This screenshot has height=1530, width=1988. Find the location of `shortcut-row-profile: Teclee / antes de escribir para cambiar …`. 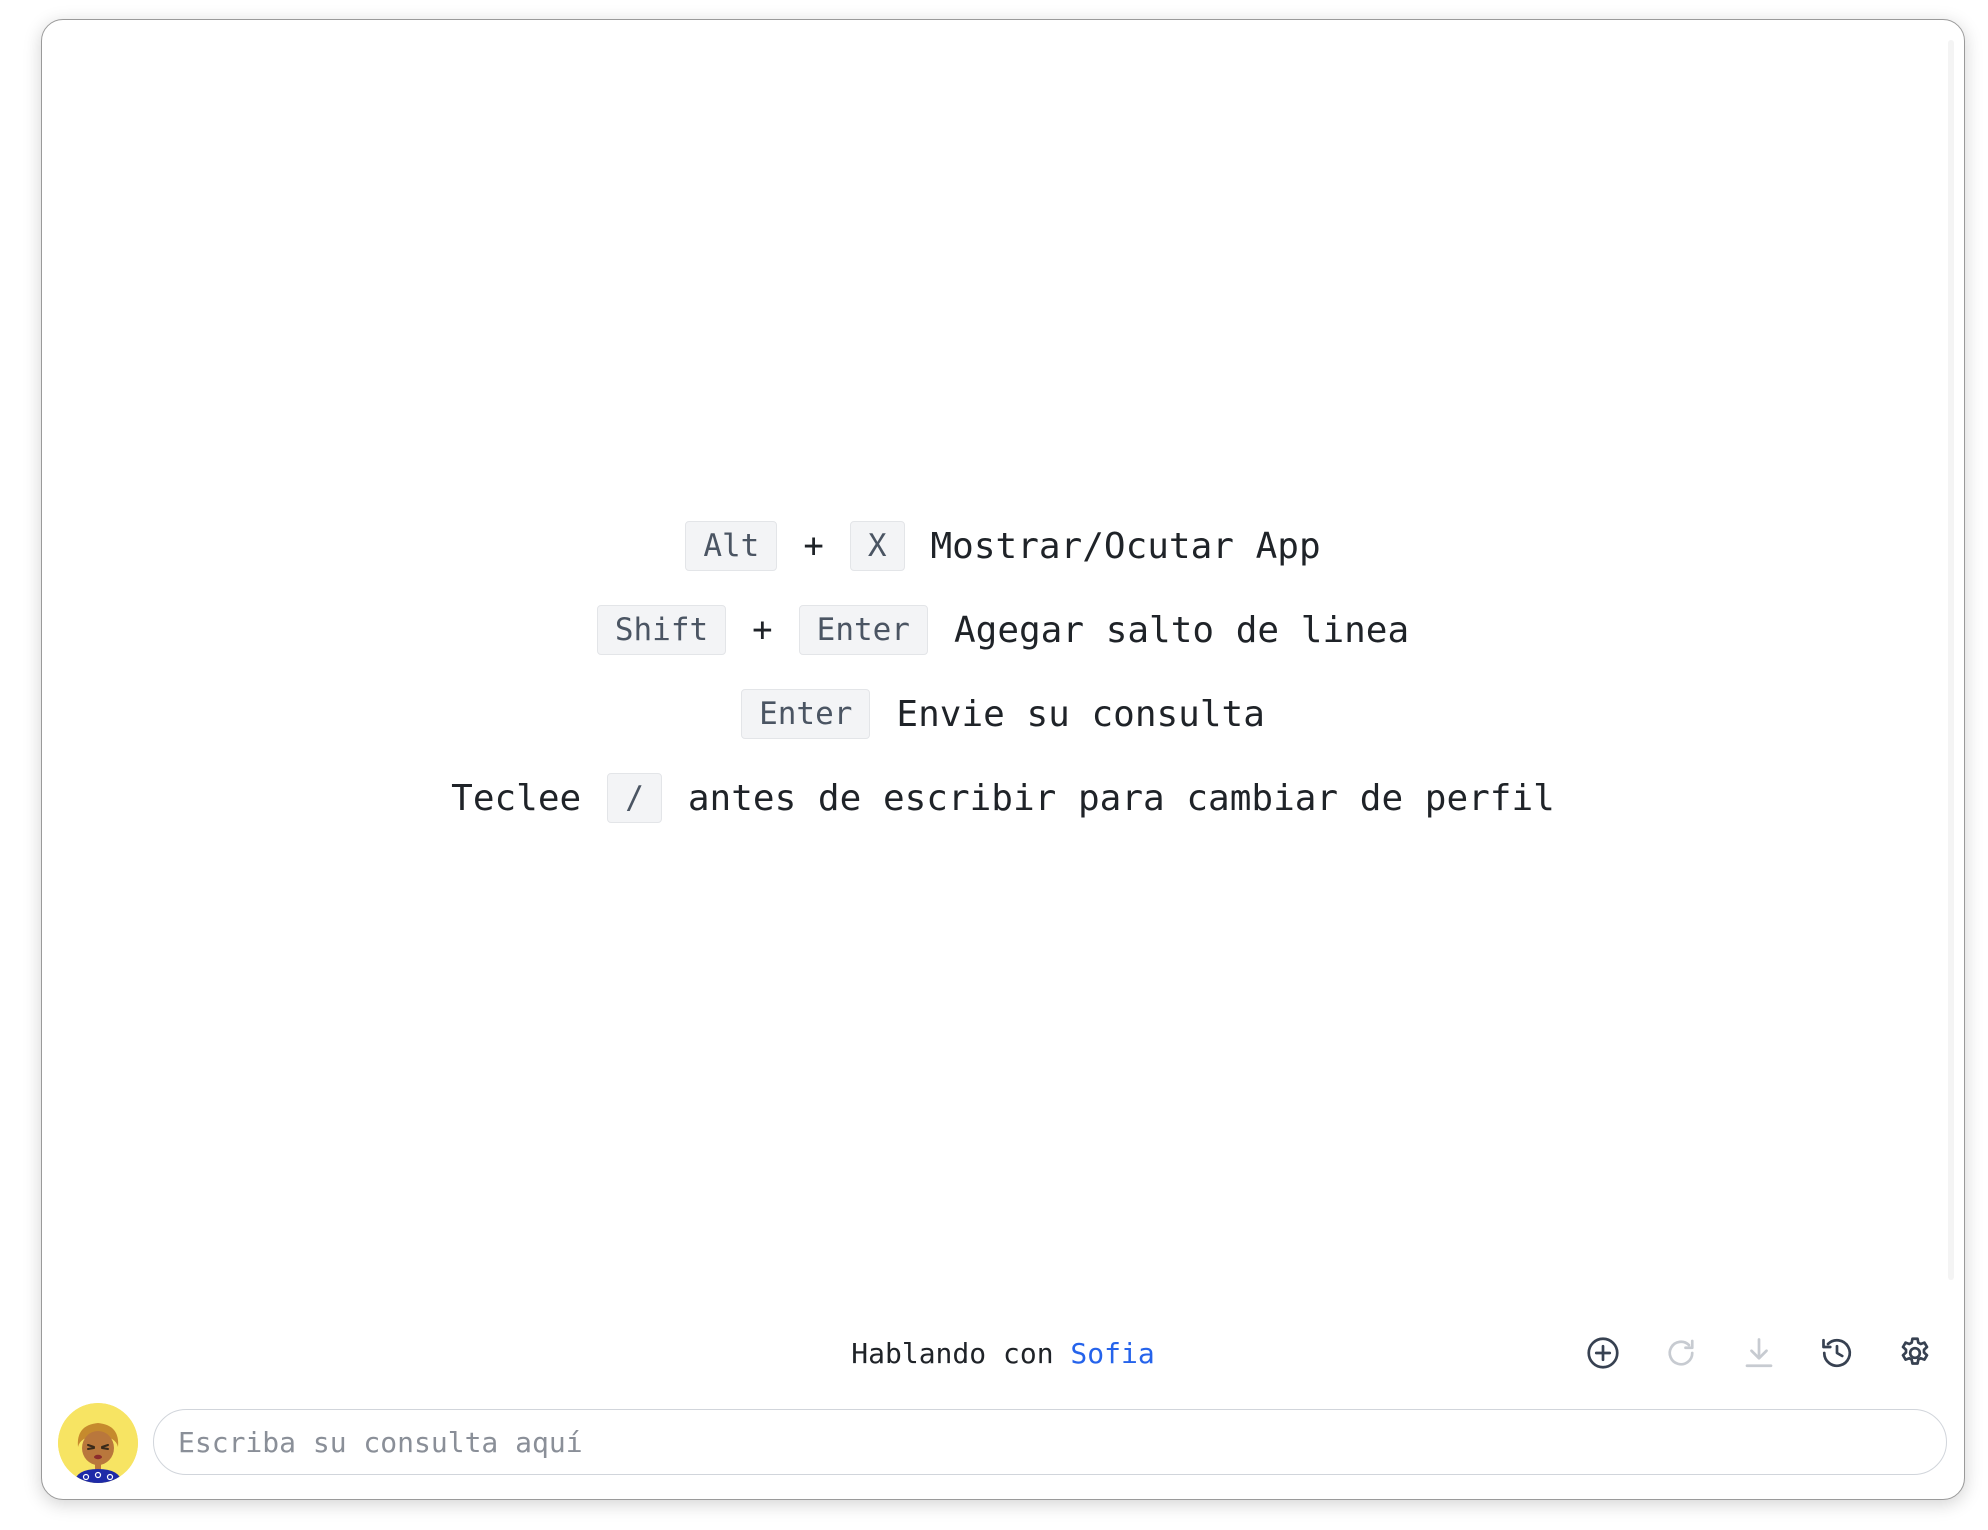

shortcut-row-profile: Teclee / antes de escribir para cambiar … is located at coordinates (1003, 798).